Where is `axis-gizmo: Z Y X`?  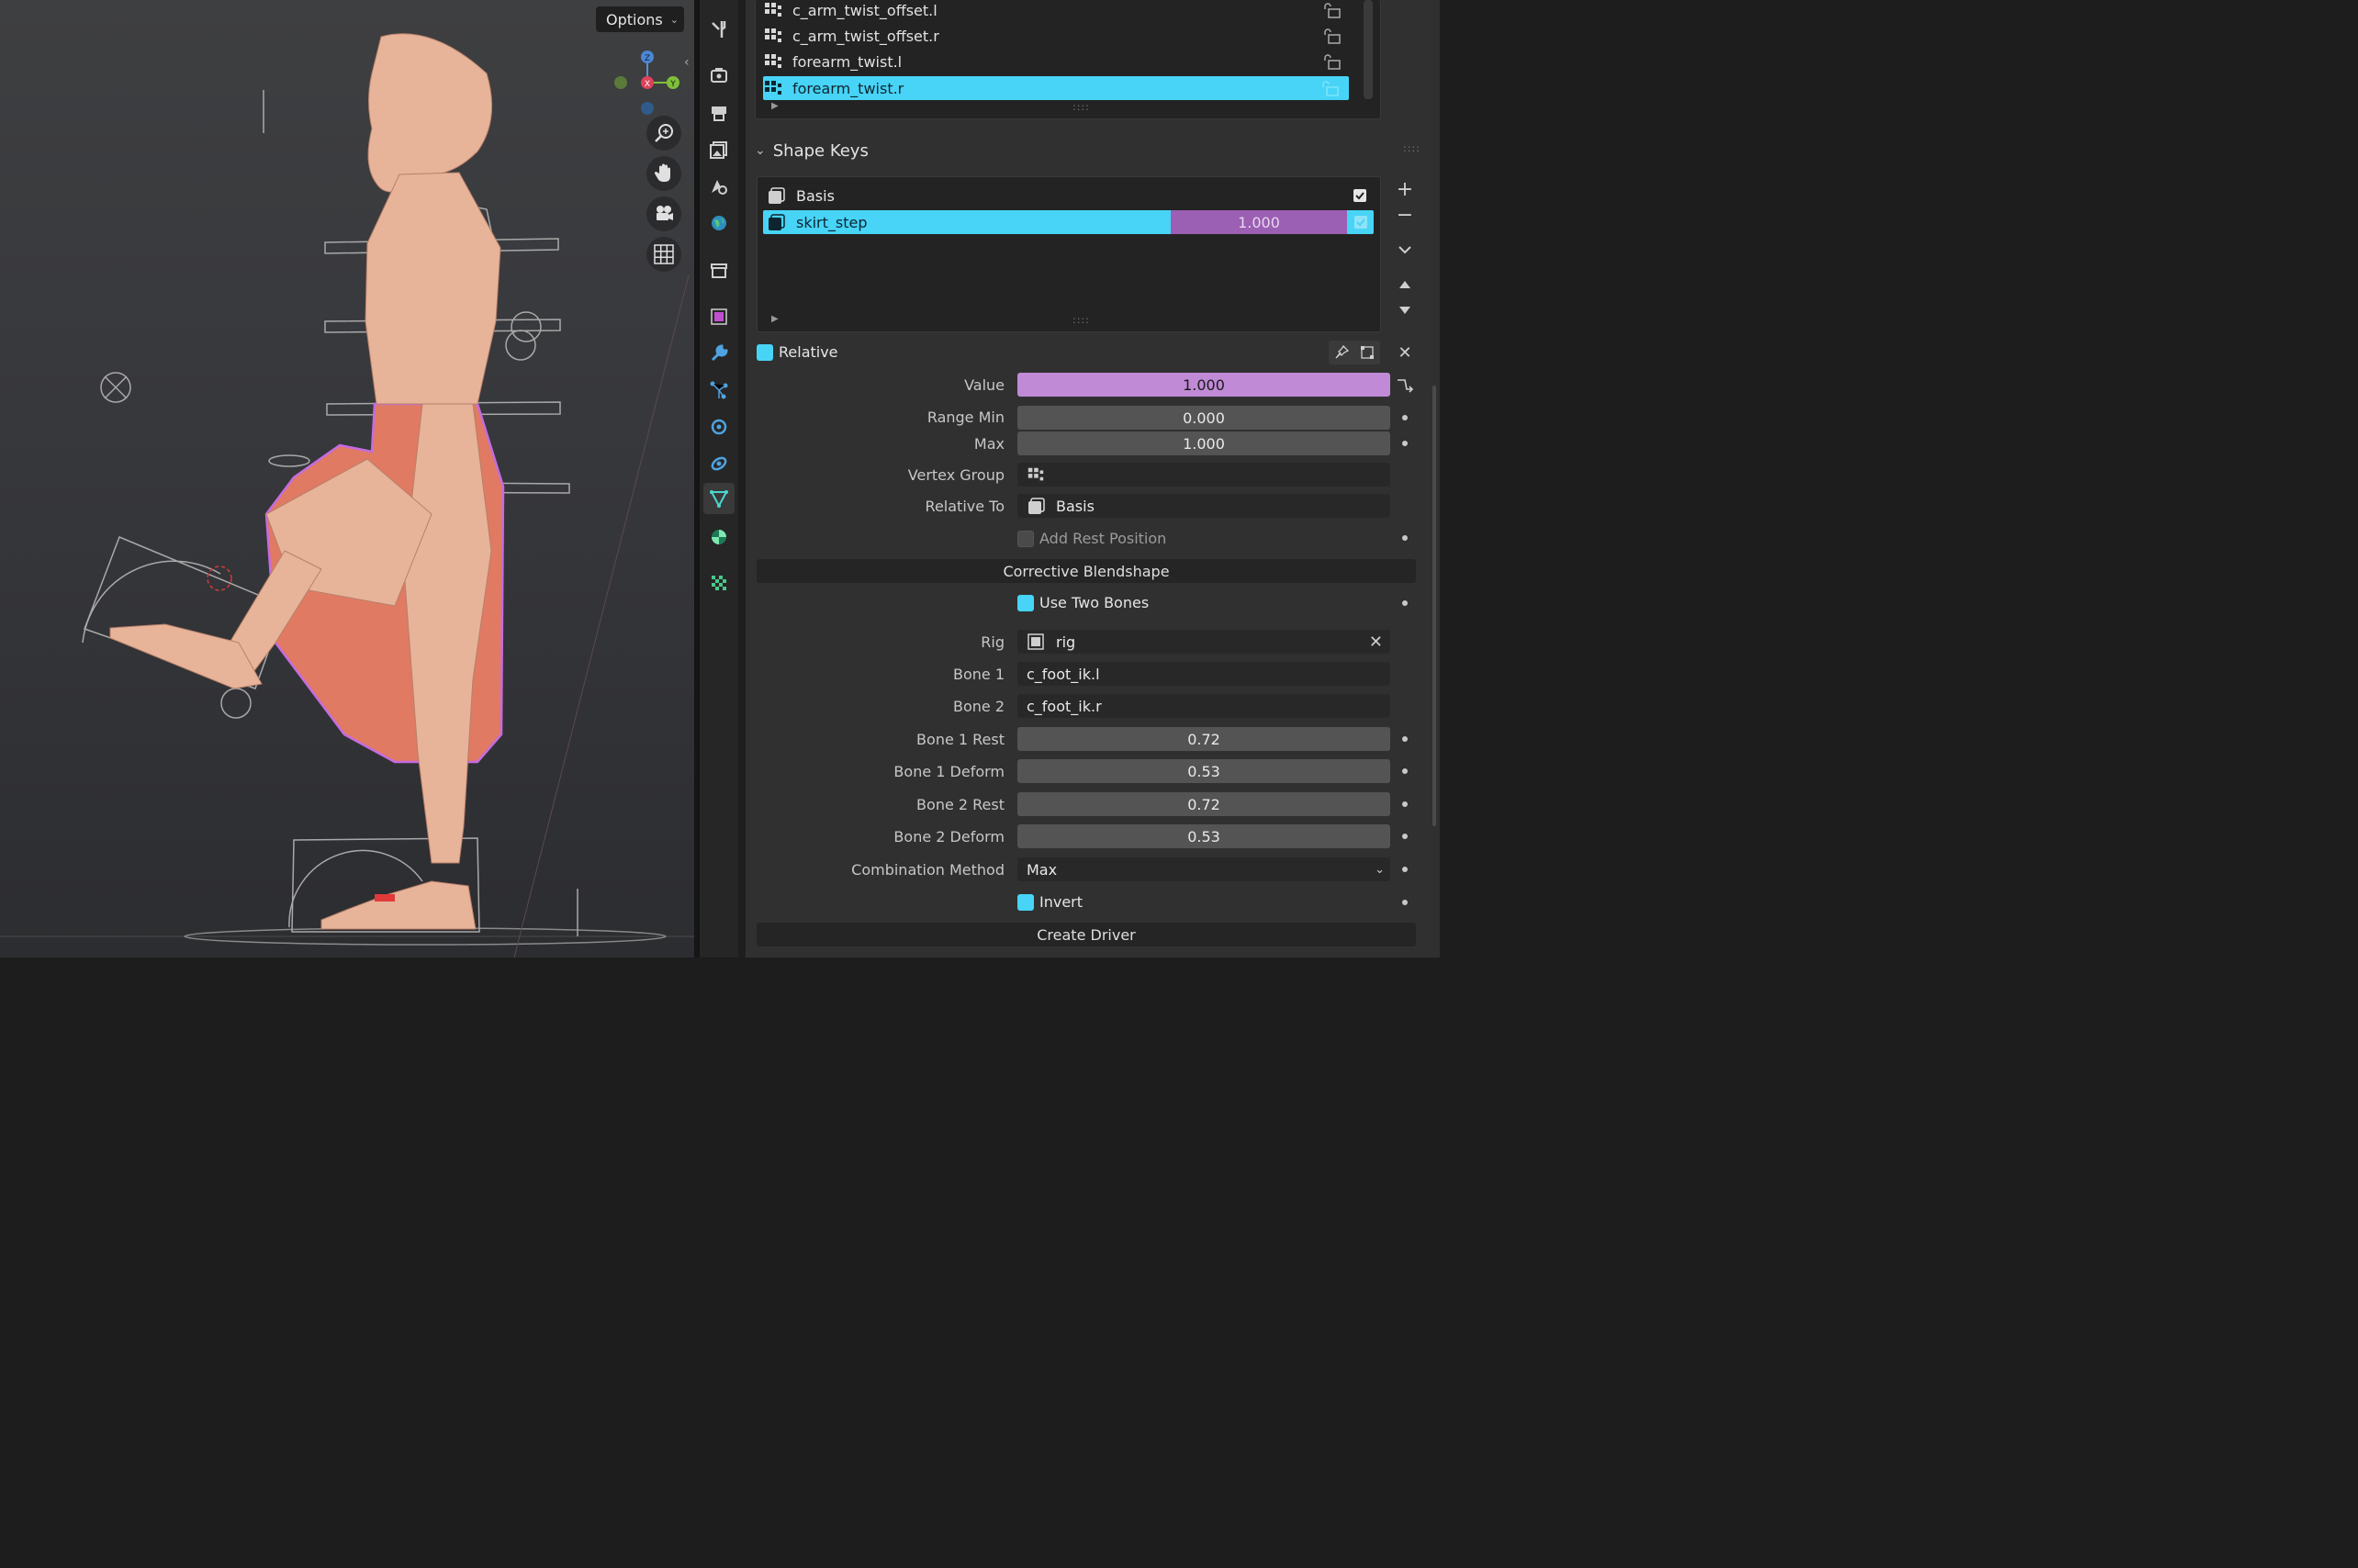
axis-gizmo: Z Y X is located at coordinates (647, 85).